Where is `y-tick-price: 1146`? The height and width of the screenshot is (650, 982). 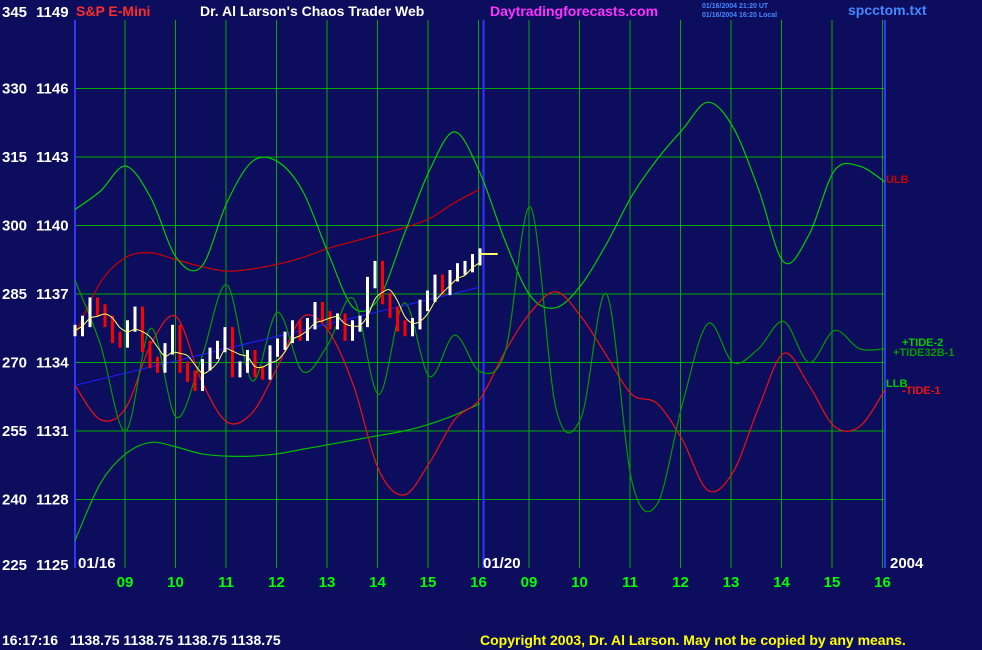 y-tick-price: 1146 is located at coordinates (52, 89).